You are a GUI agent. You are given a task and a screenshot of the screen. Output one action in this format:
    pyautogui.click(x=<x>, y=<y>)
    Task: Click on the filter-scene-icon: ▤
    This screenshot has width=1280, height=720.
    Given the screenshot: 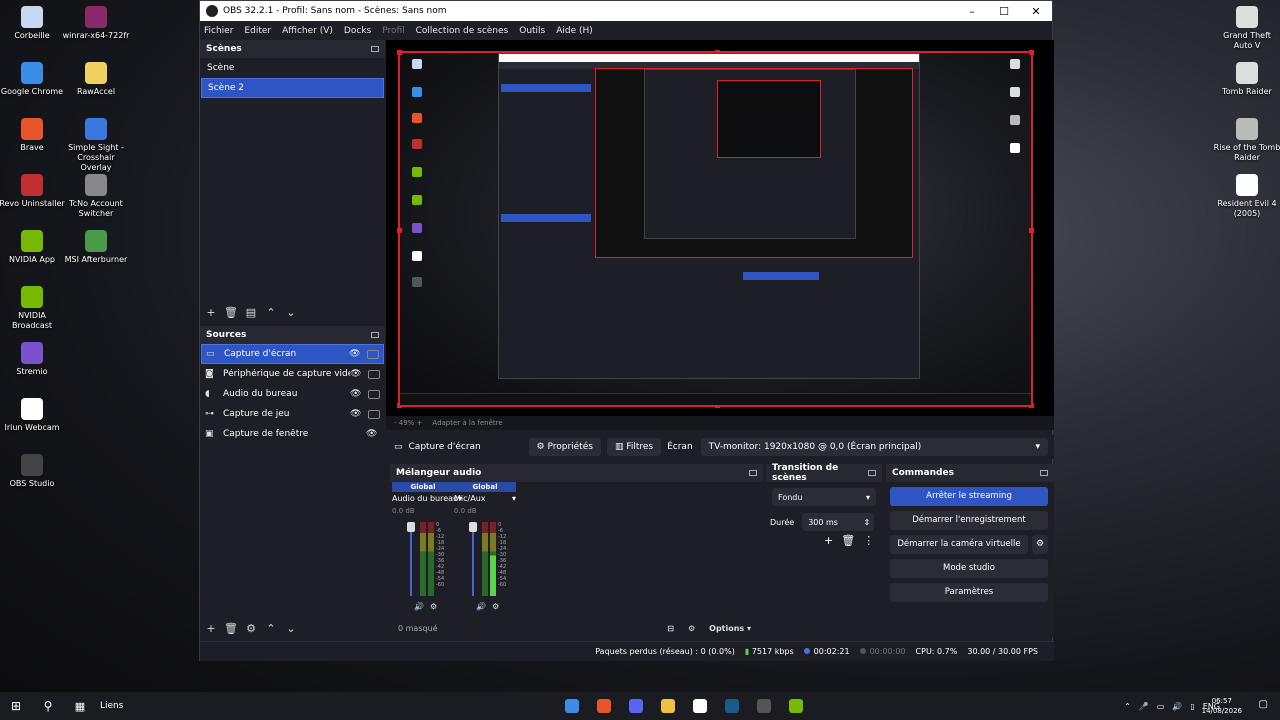 What is the action you would take?
    pyautogui.click(x=251, y=312)
    